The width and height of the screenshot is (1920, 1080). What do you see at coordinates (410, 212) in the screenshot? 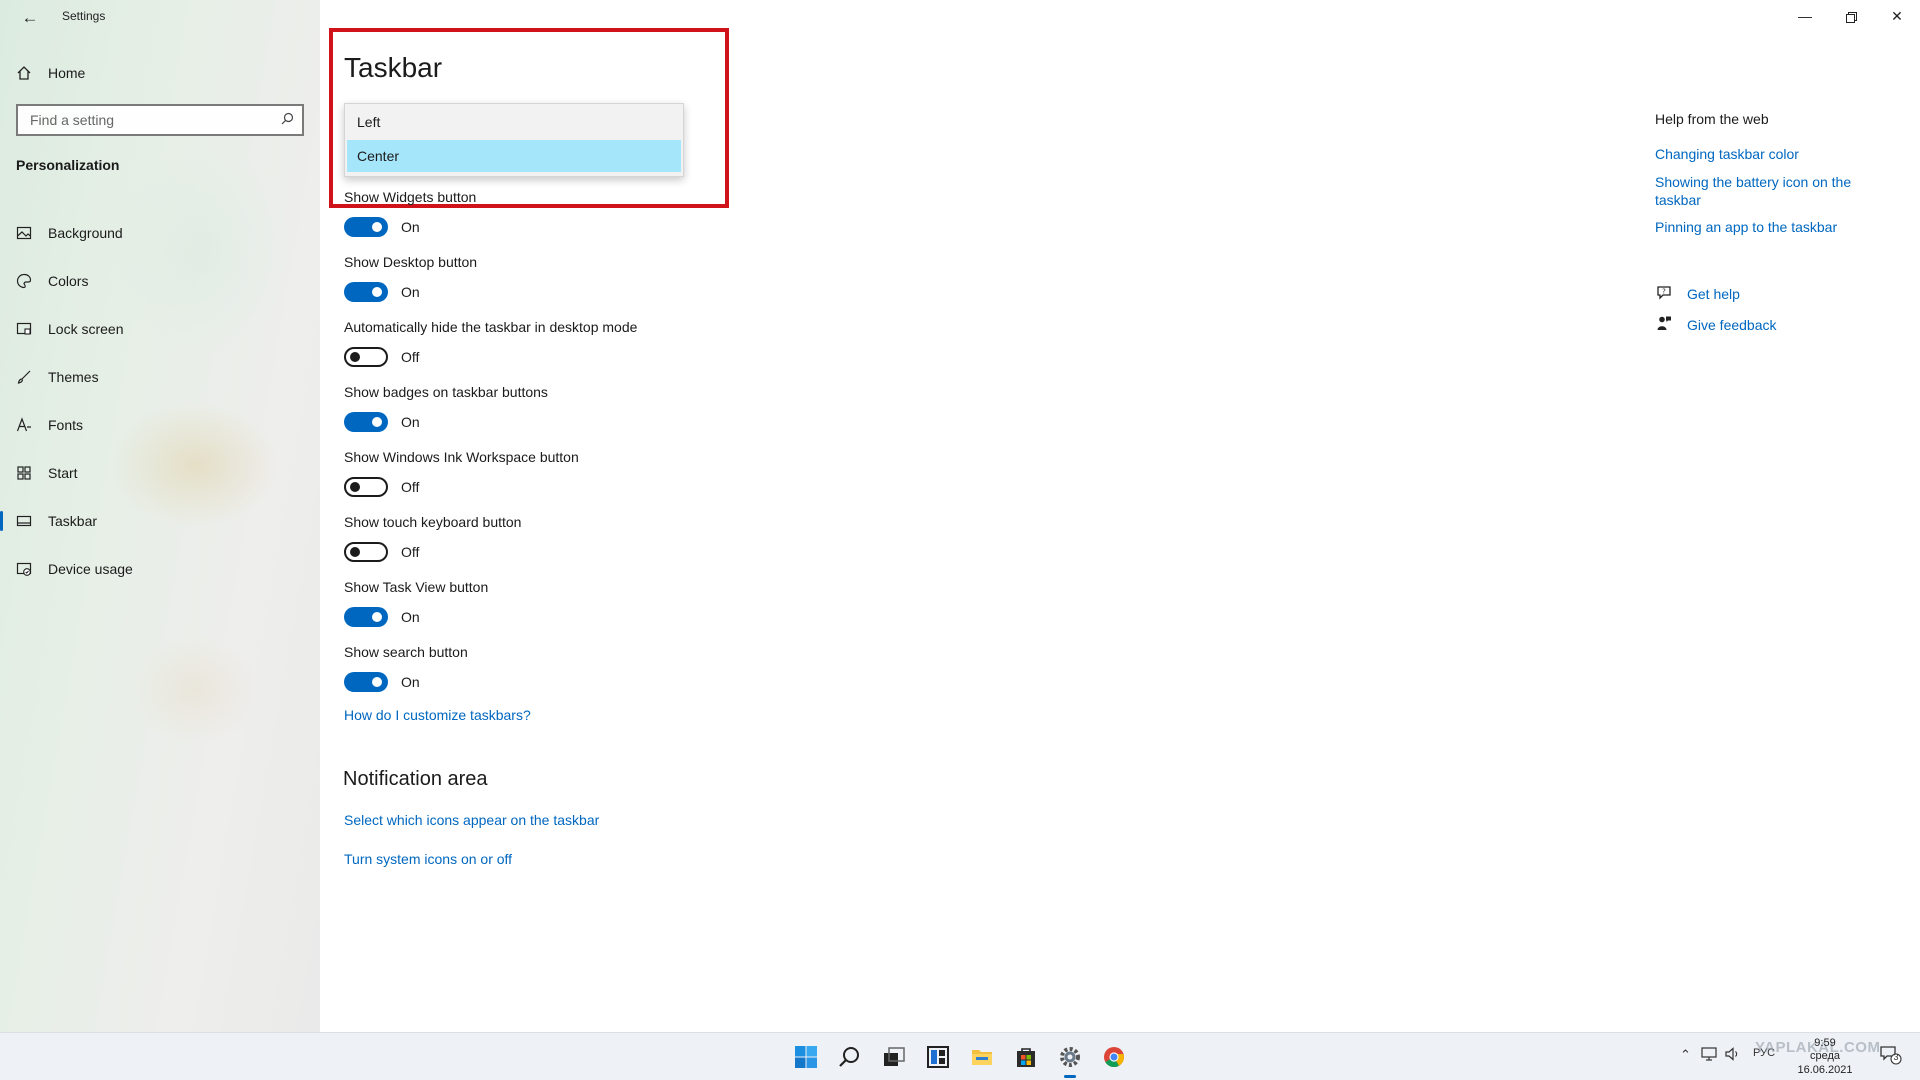
I see `setting-widgets-button: Show Widgets button On` at bounding box center [410, 212].